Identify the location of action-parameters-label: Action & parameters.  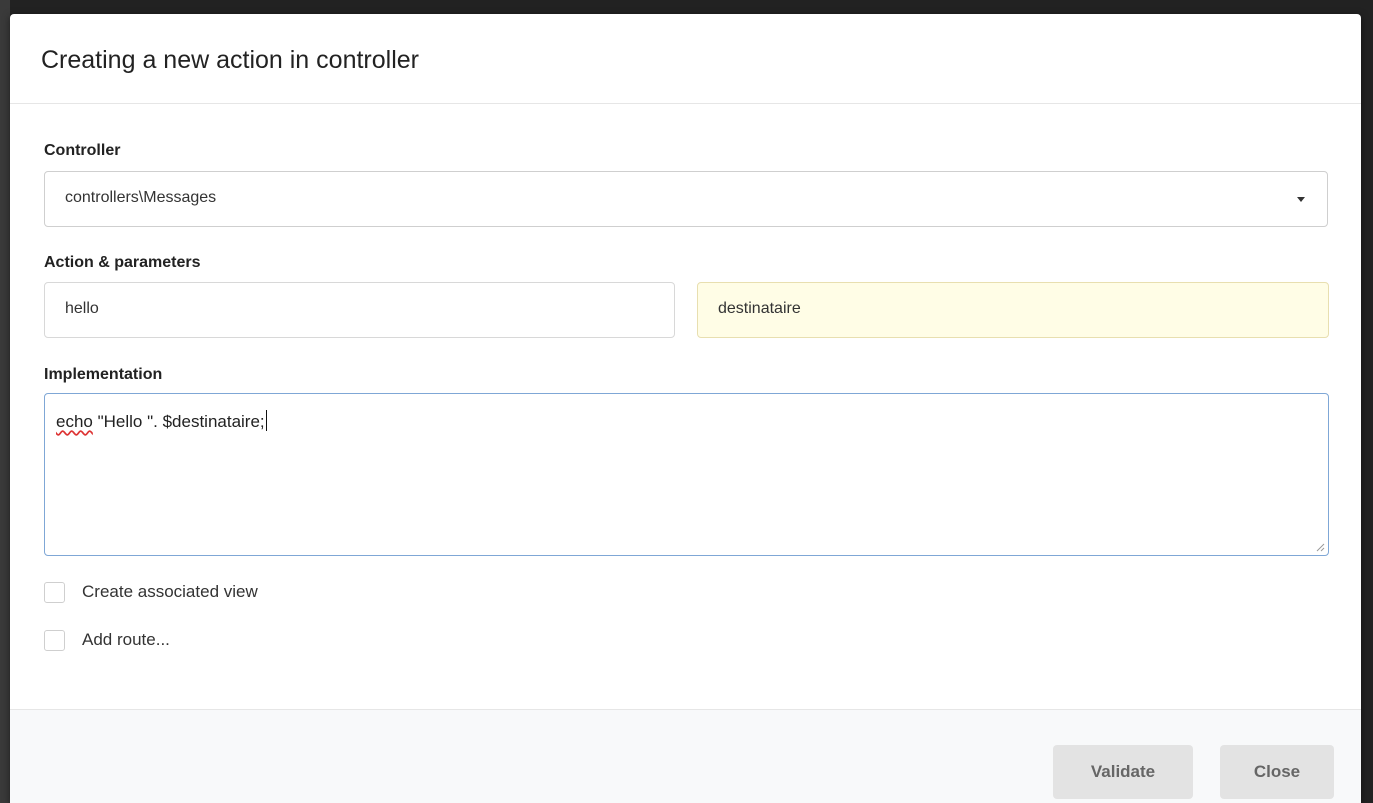
(122, 262).